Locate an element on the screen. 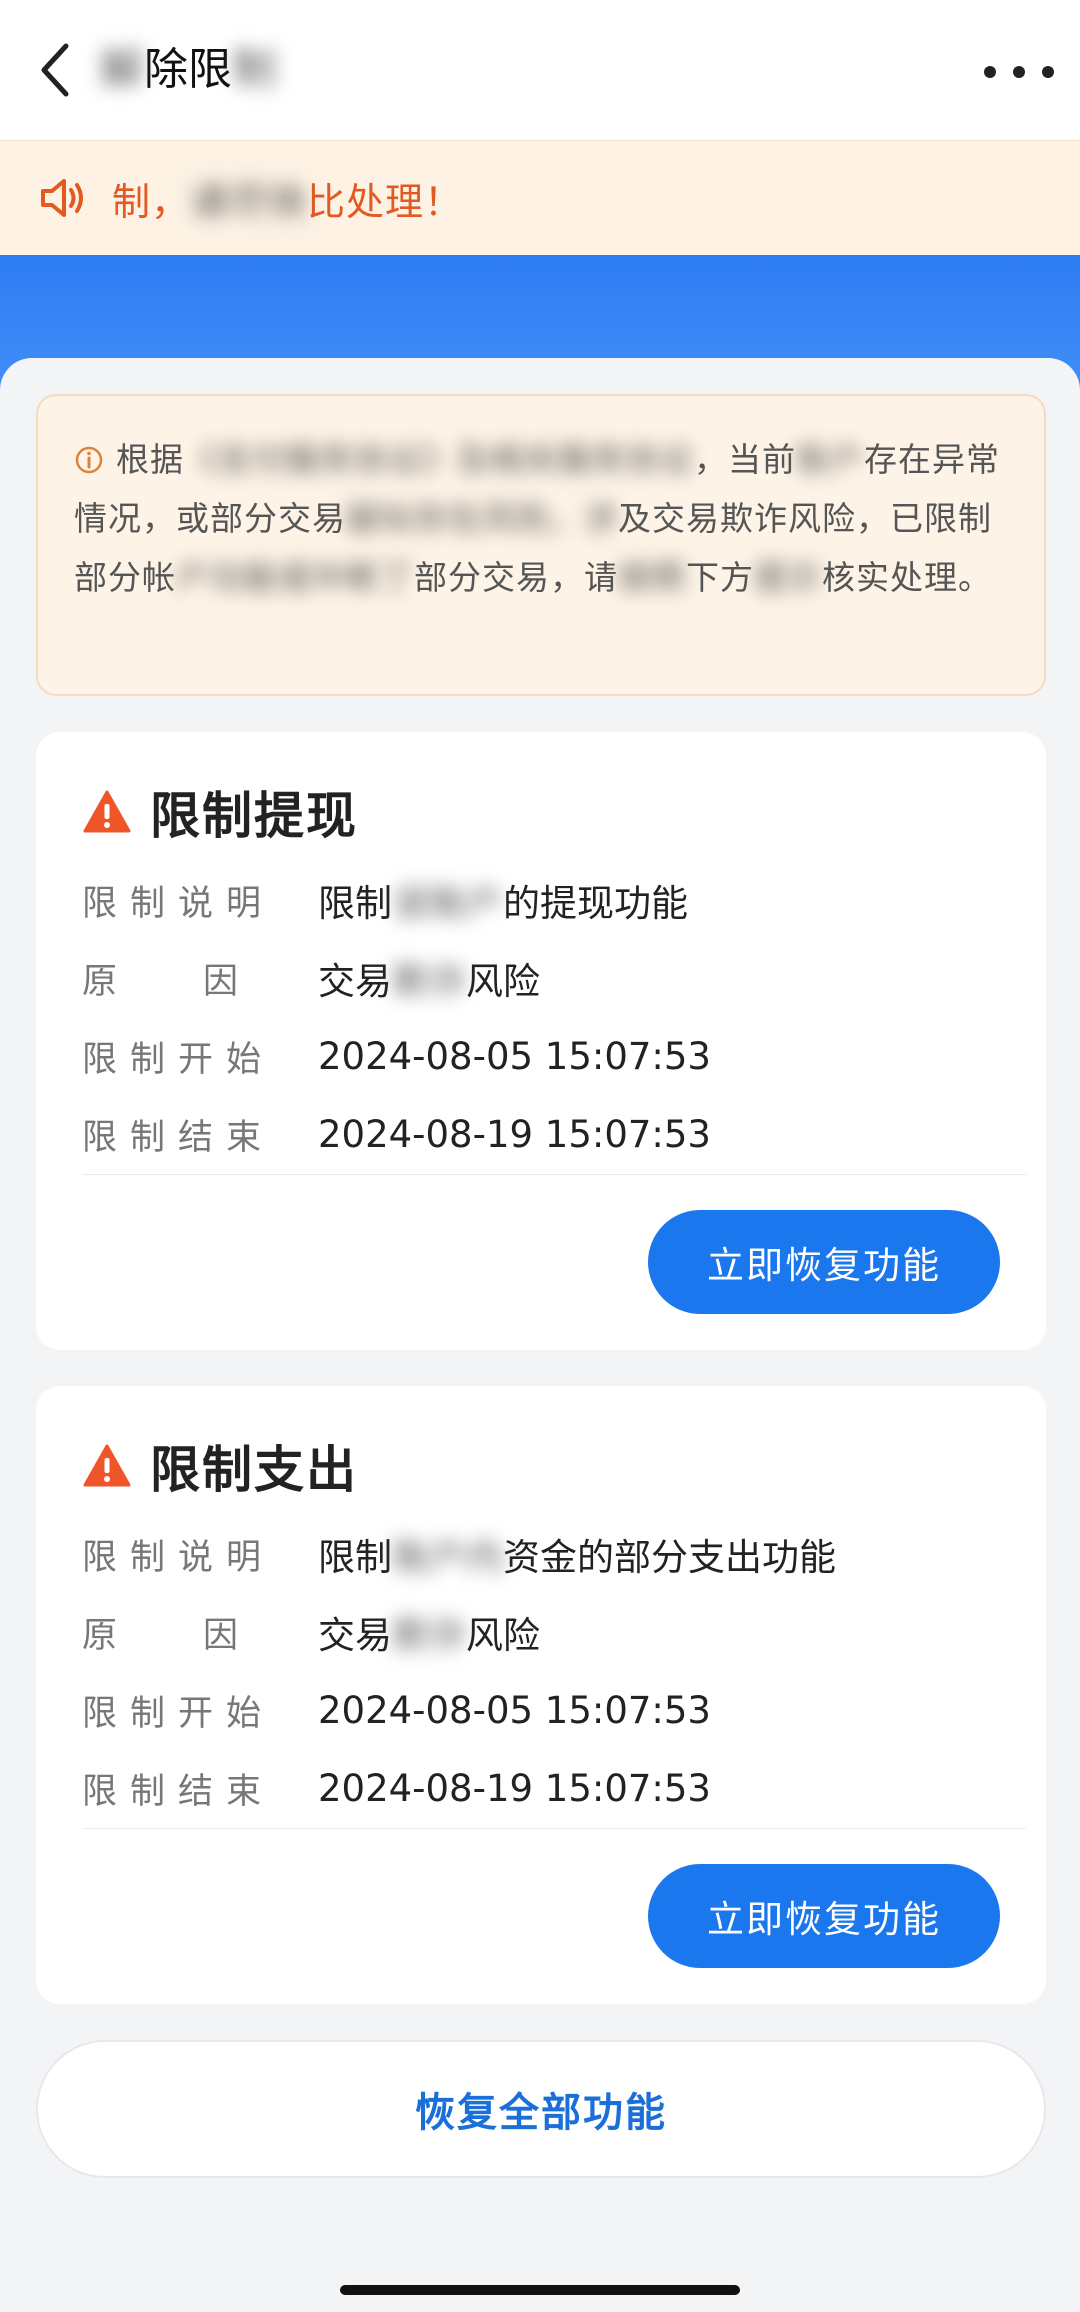 The image size is (1080, 2312). row-value: 限制该账户的提现功能 is located at coordinates (503, 903).